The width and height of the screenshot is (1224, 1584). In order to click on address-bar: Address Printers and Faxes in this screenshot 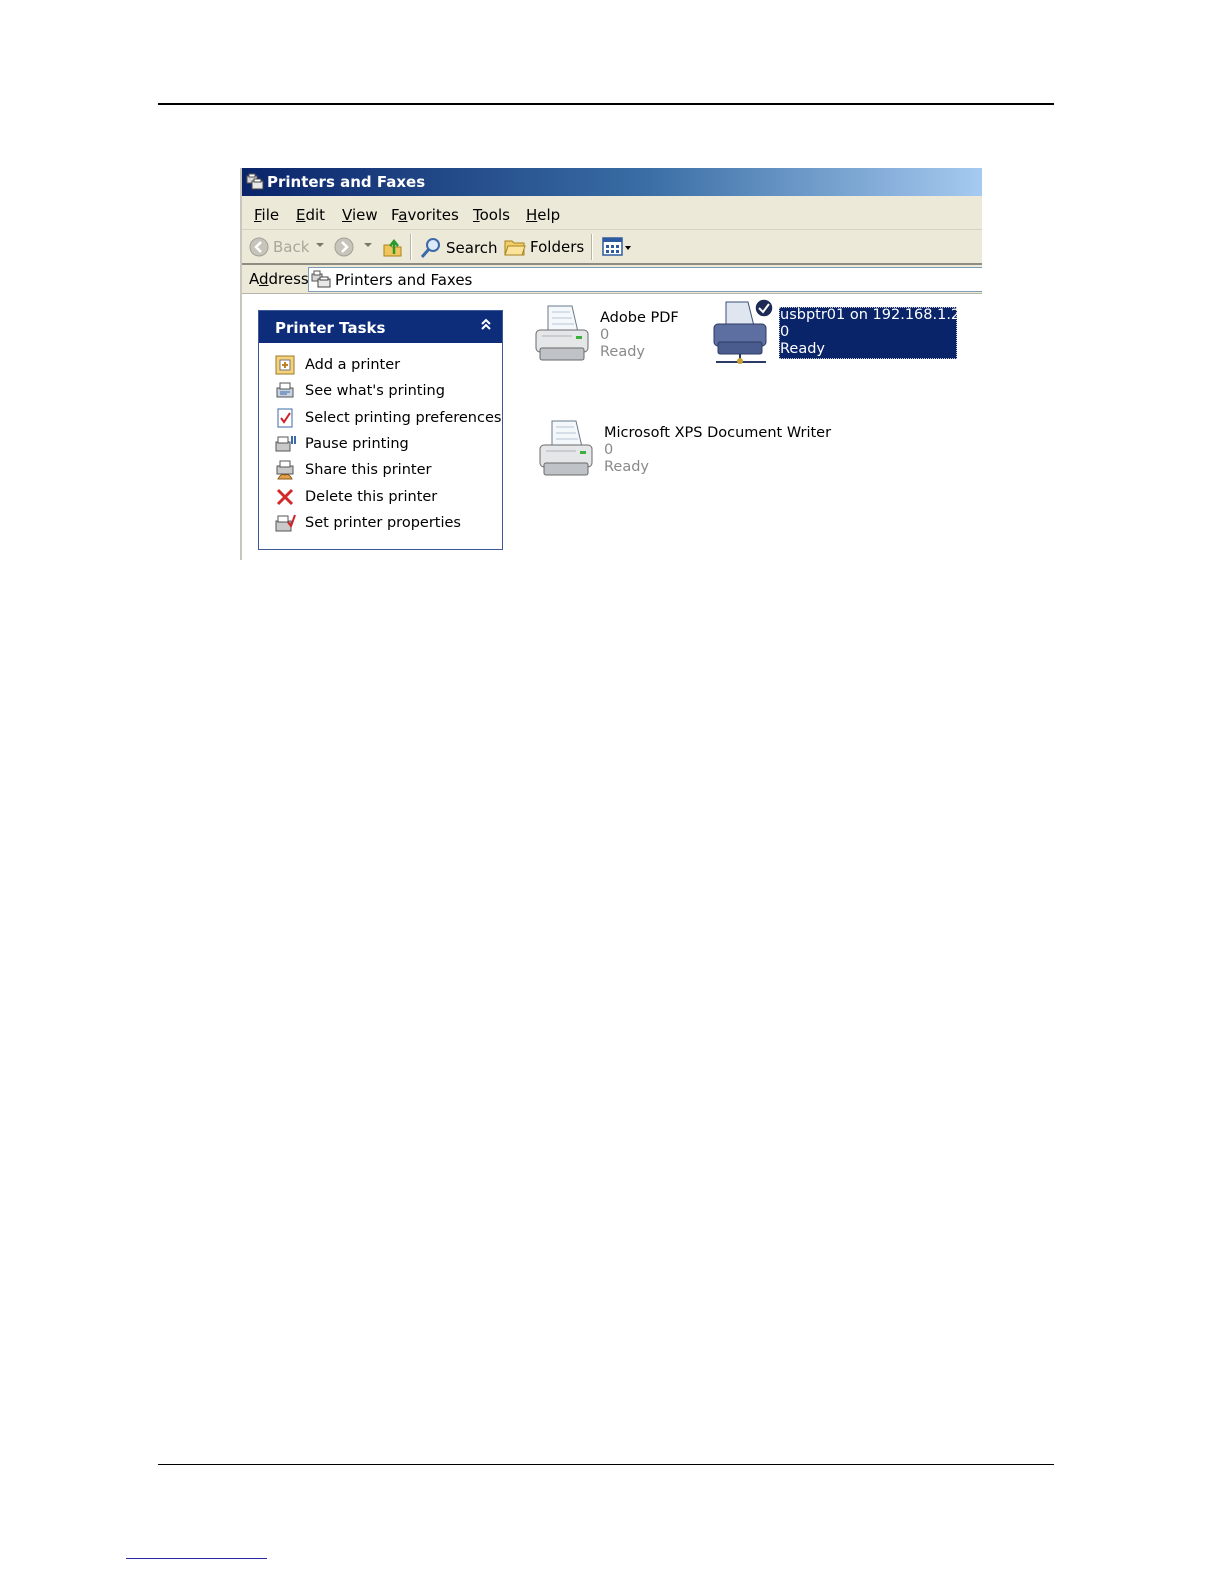, I will do `click(612, 279)`.